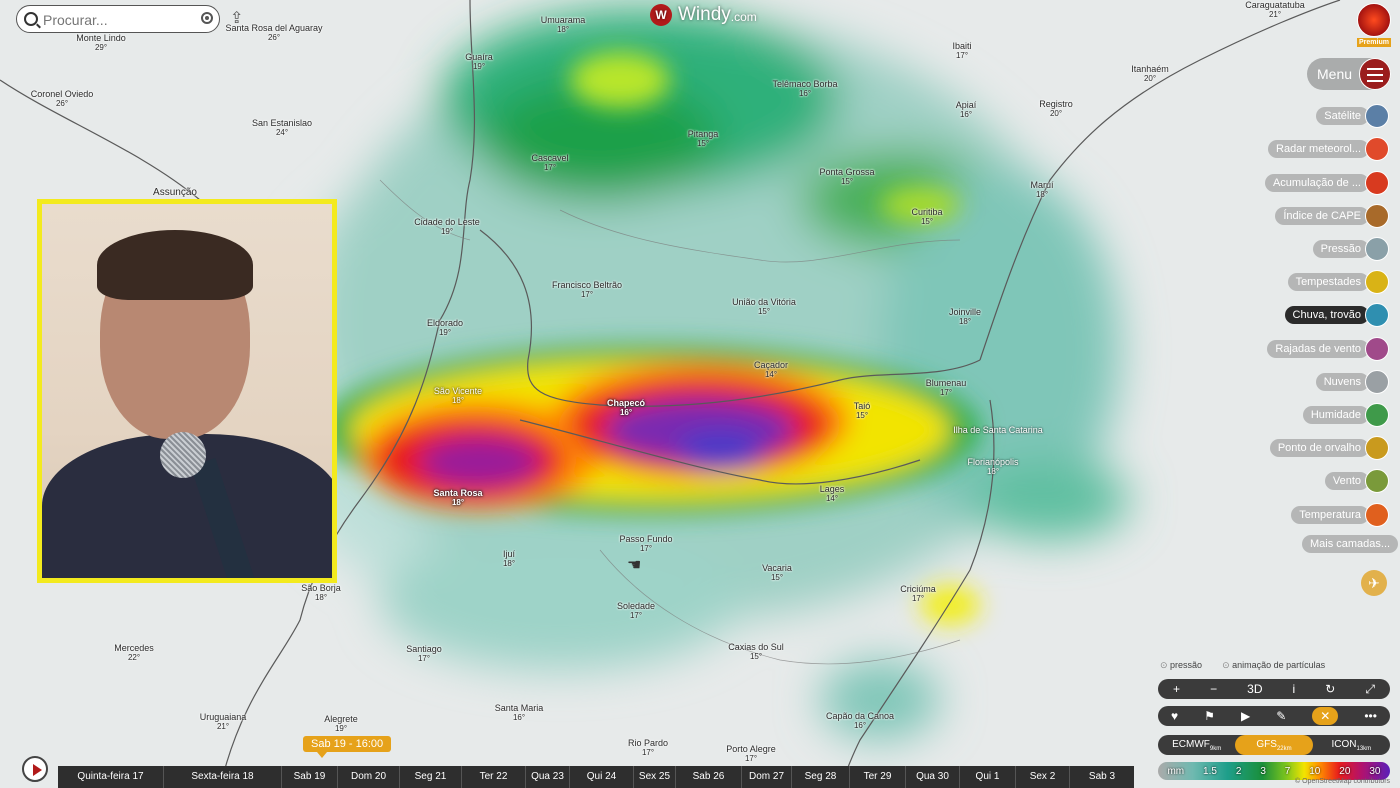 The image size is (1400, 788). I want to click on layer-gusts: Rajadas de vento, so click(1328, 349).